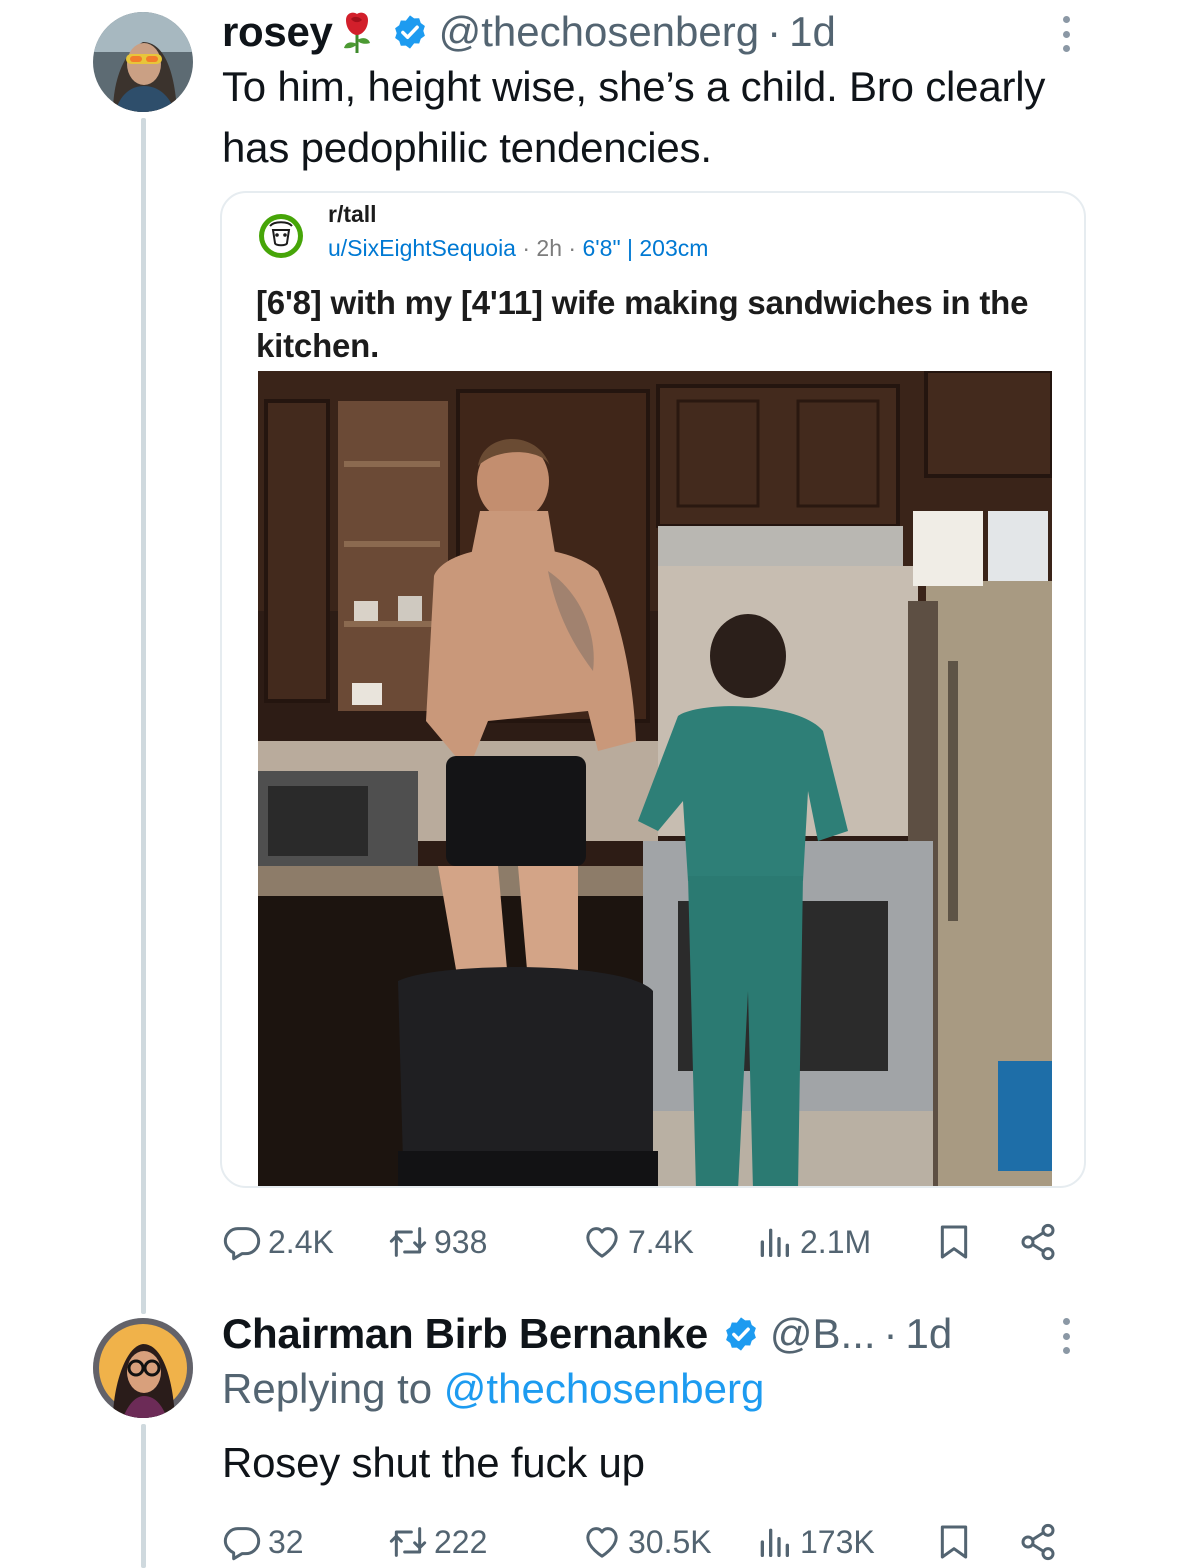 The image size is (1177, 1568). Describe the element at coordinates (549, 248) in the screenshot. I see `post-age: 2h` at that location.